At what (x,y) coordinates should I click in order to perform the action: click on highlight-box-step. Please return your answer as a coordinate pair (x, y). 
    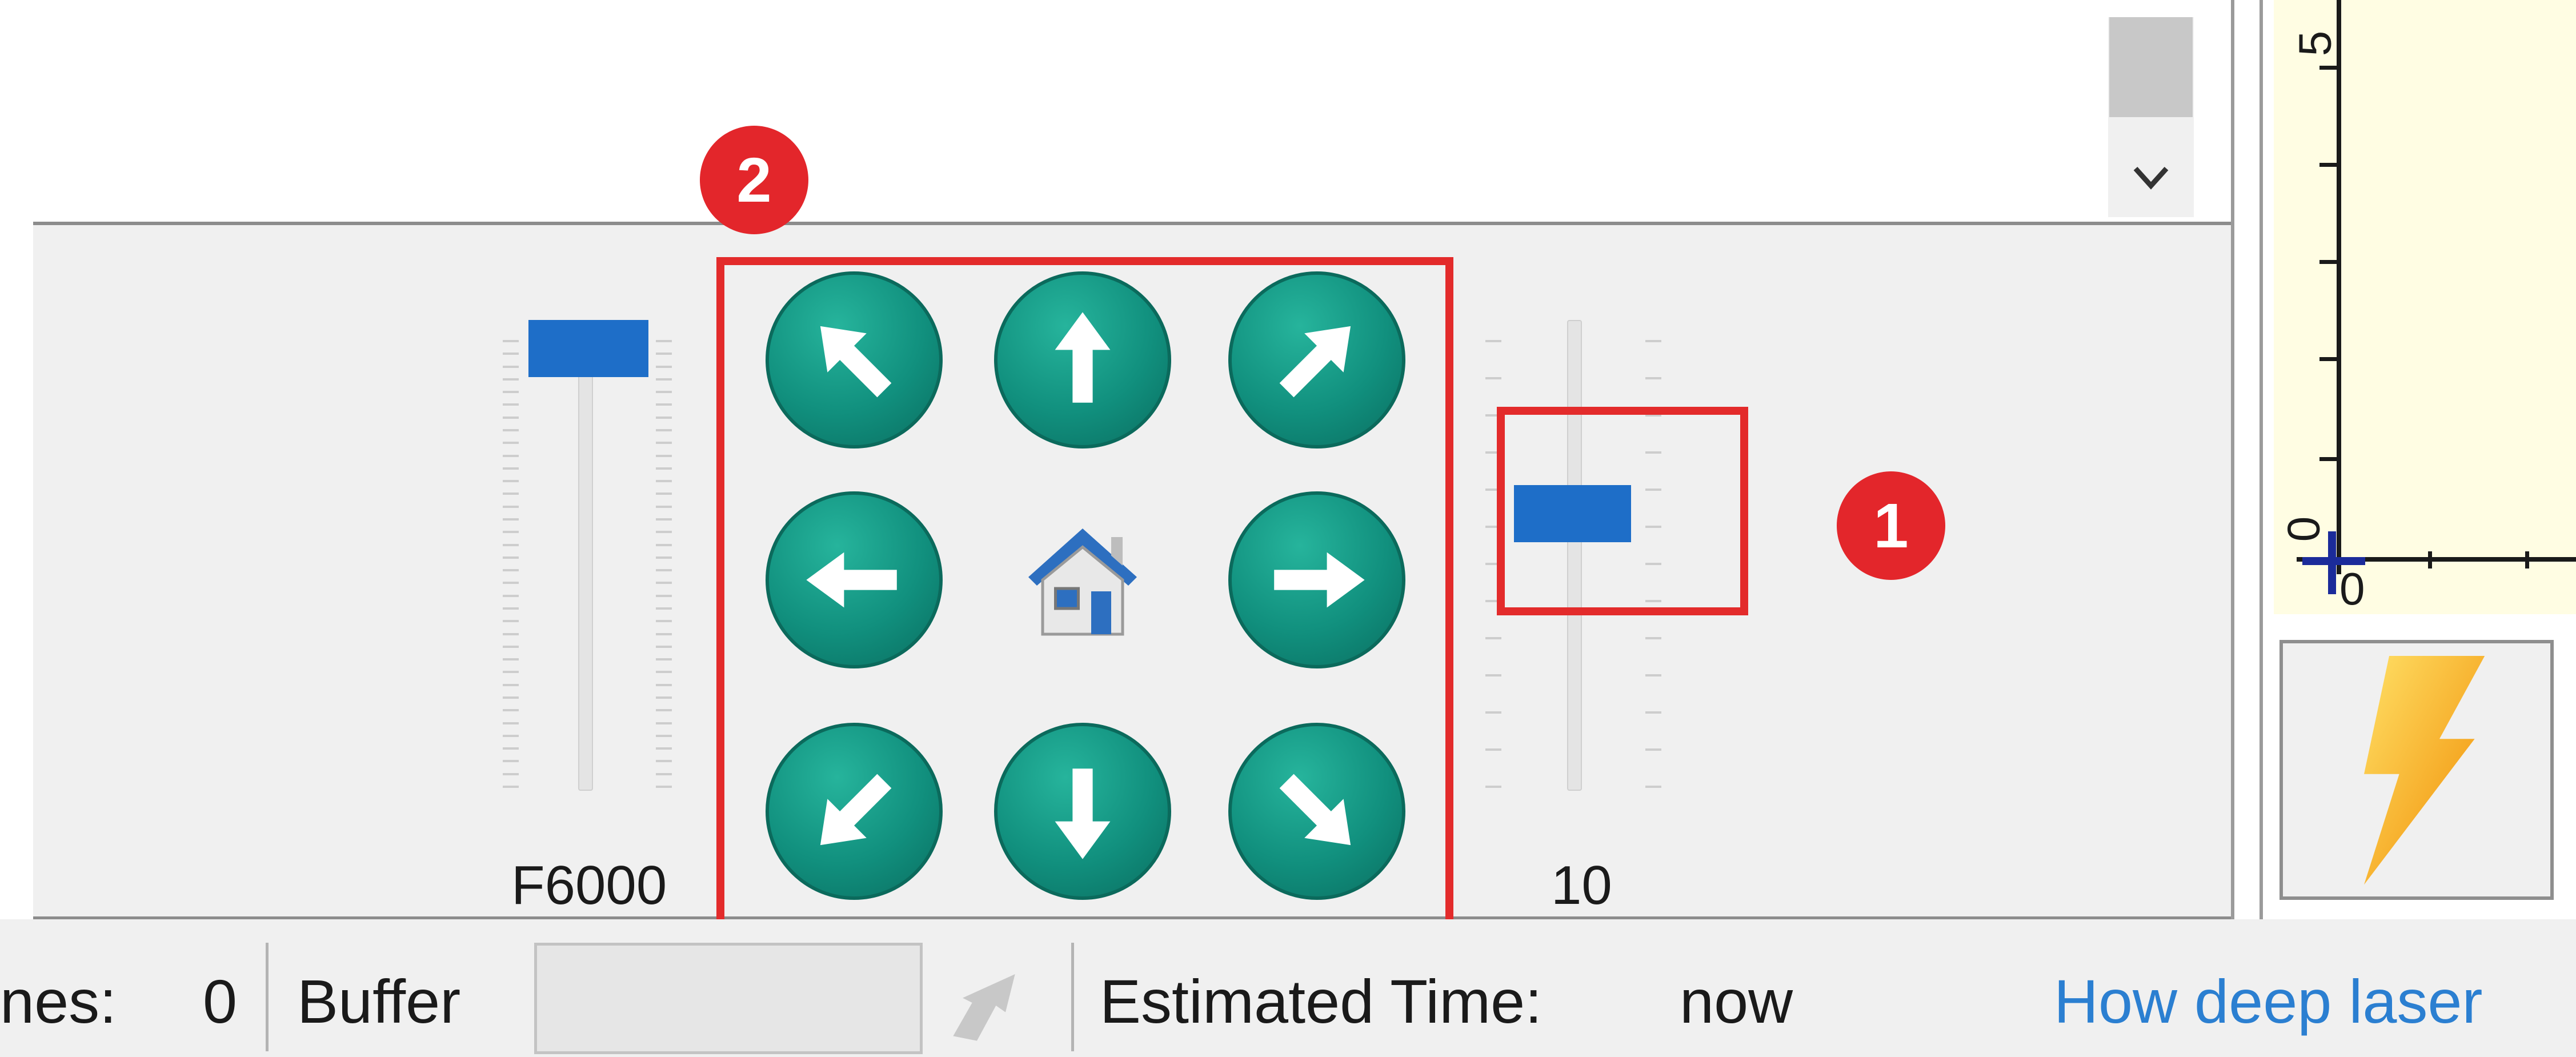
    Looking at the image, I should click on (1622, 511).